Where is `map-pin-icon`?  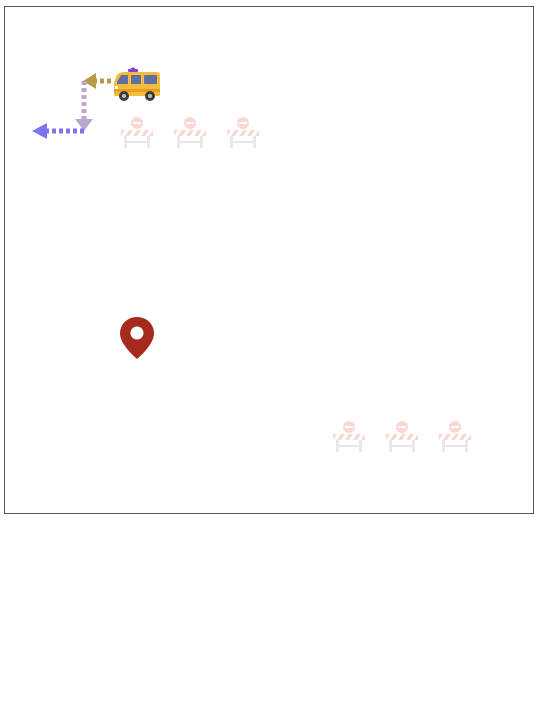 map-pin-icon is located at coordinates (137, 338).